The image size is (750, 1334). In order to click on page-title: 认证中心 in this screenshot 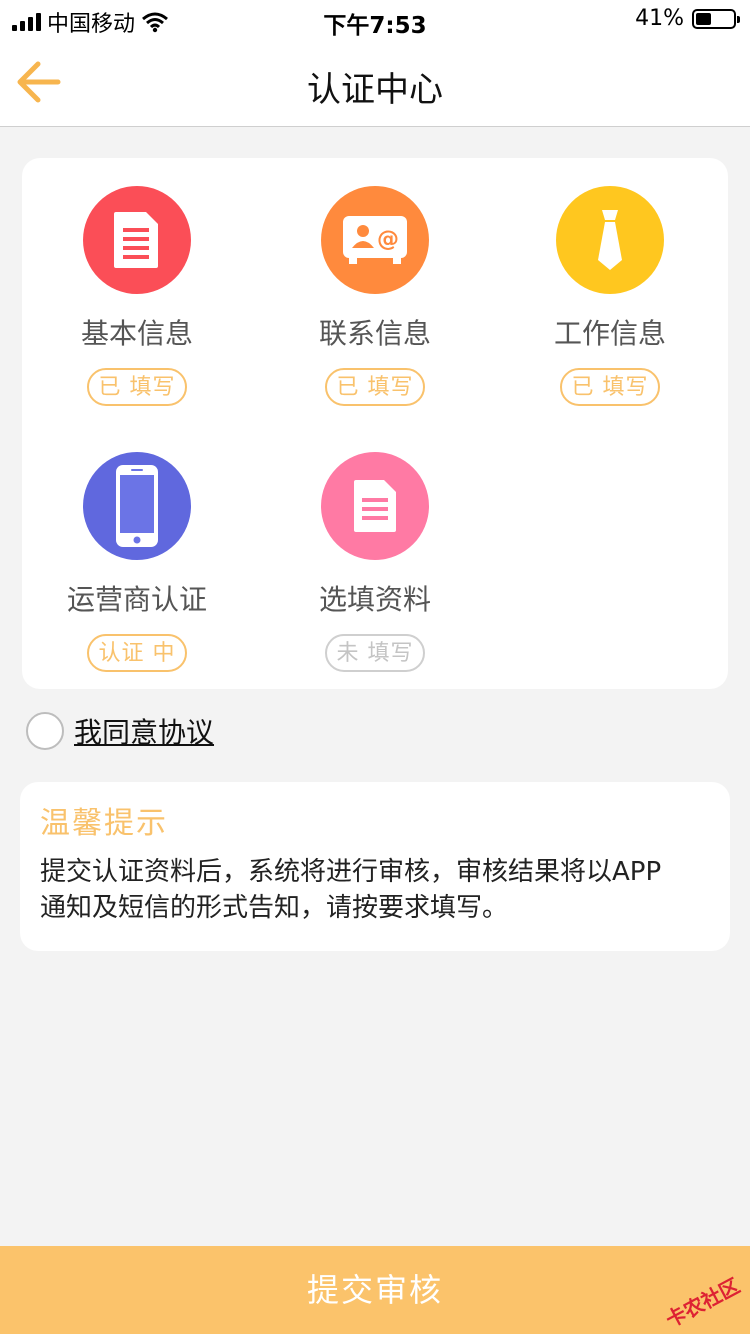, I will do `click(375, 90)`.